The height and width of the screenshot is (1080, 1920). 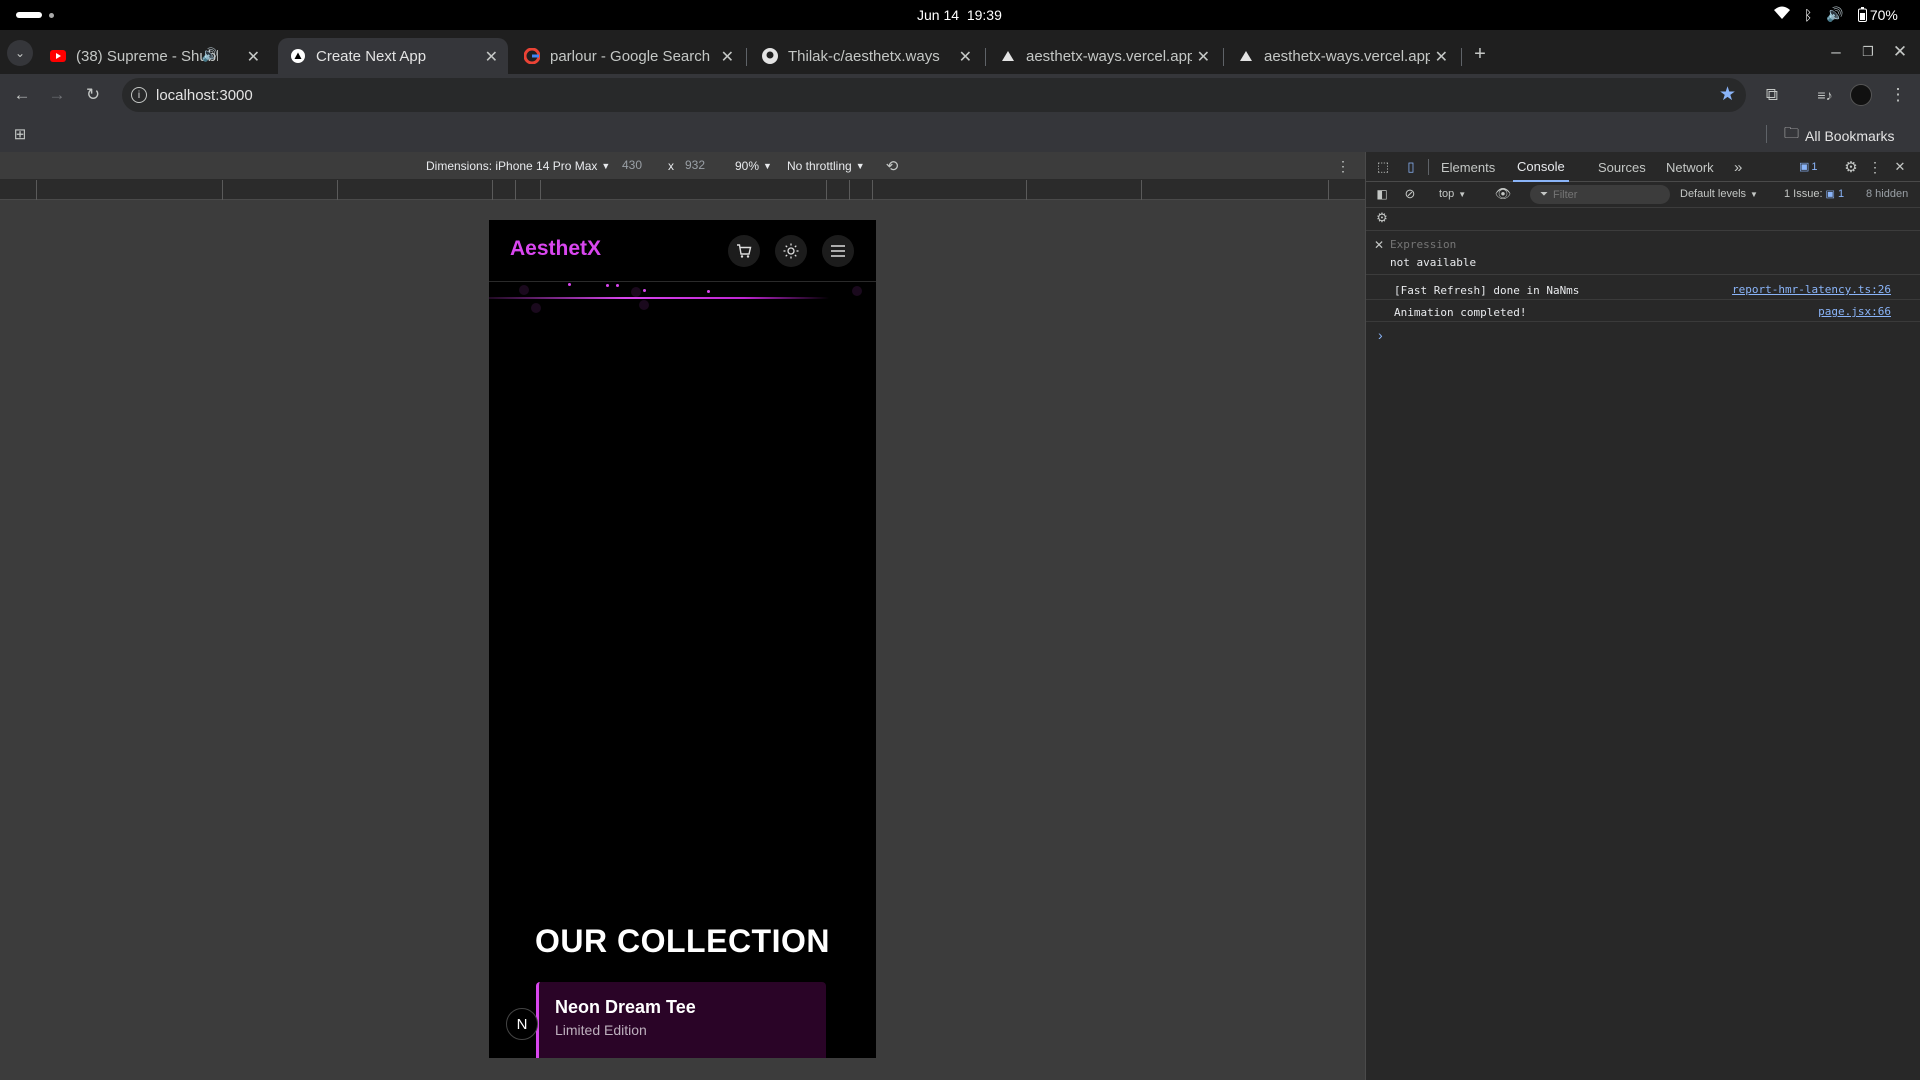 I want to click on forward-icon: →, so click(x=57, y=95).